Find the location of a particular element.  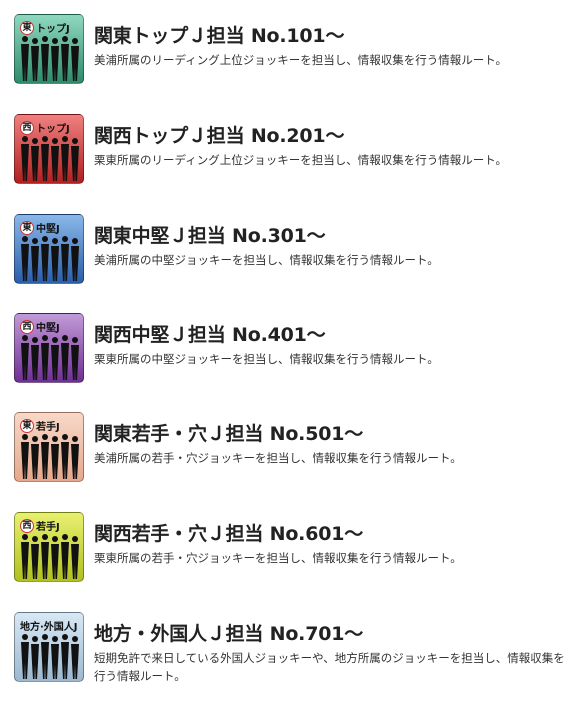

route-thumbnail-icon: 東トップJ is located at coordinates (49, 49).